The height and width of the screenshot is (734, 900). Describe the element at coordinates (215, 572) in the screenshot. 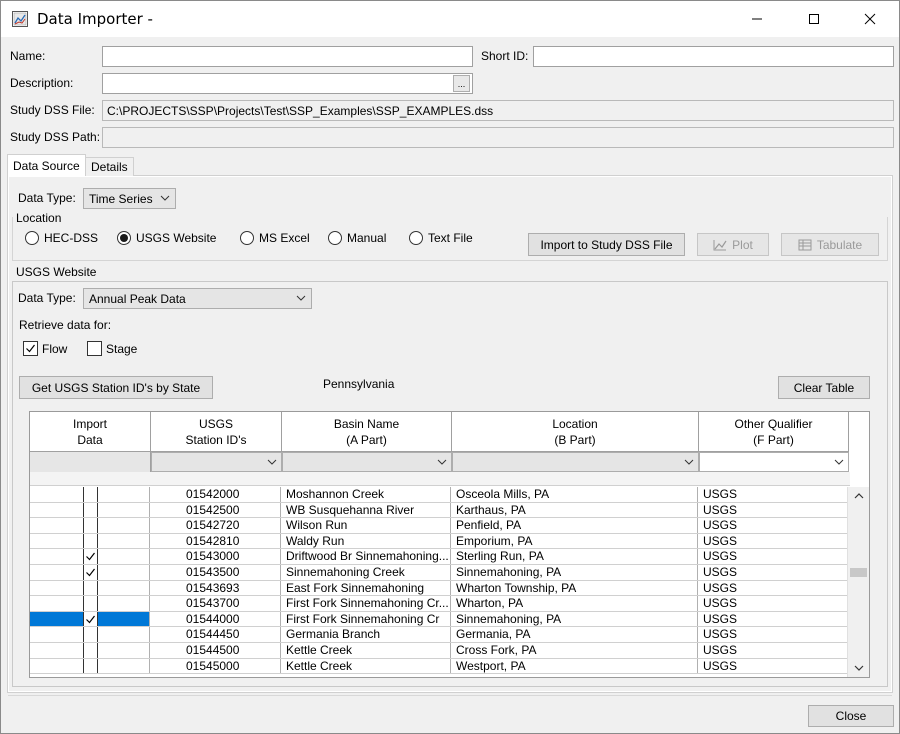

I see `station-id-cell: 01543500` at that location.